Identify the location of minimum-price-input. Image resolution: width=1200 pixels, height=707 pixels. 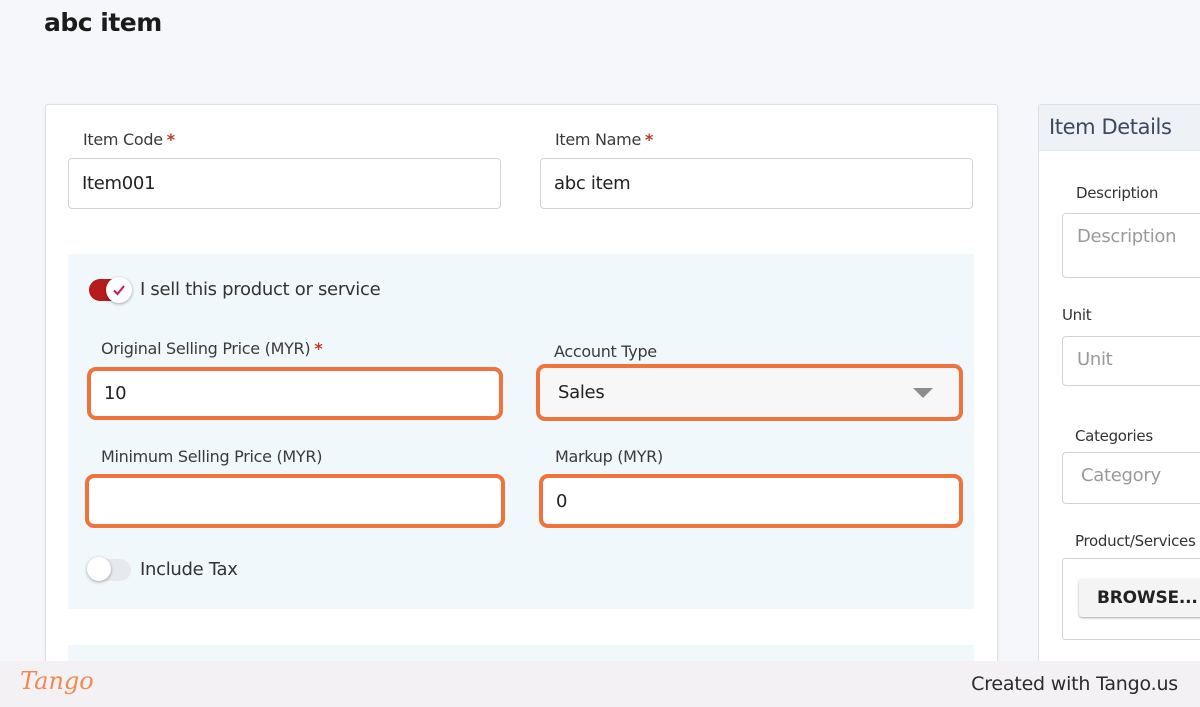
(295, 501).